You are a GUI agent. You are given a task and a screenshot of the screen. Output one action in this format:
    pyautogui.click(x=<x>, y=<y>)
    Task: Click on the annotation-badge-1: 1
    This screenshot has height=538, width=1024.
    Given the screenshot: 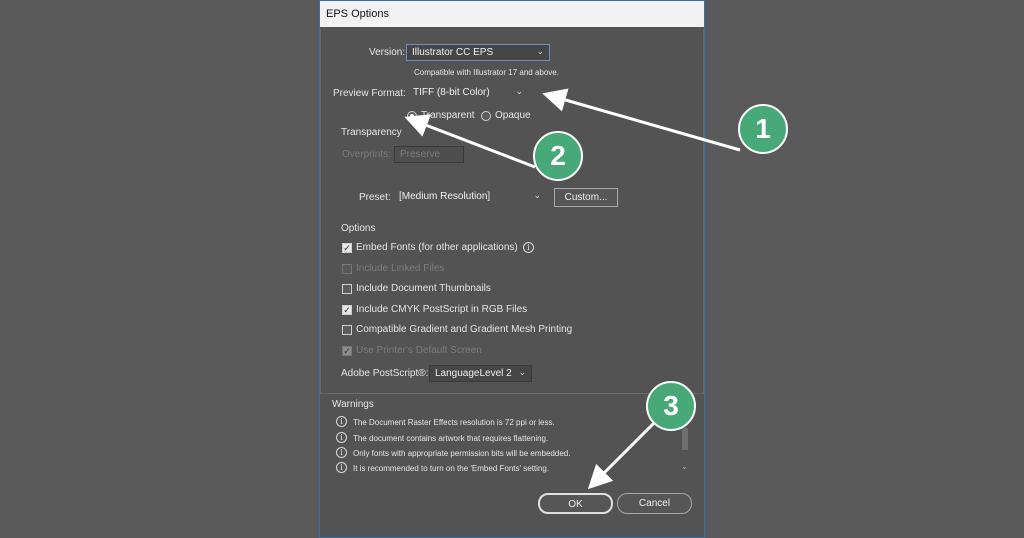 What is the action you would take?
    pyautogui.click(x=763, y=129)
    